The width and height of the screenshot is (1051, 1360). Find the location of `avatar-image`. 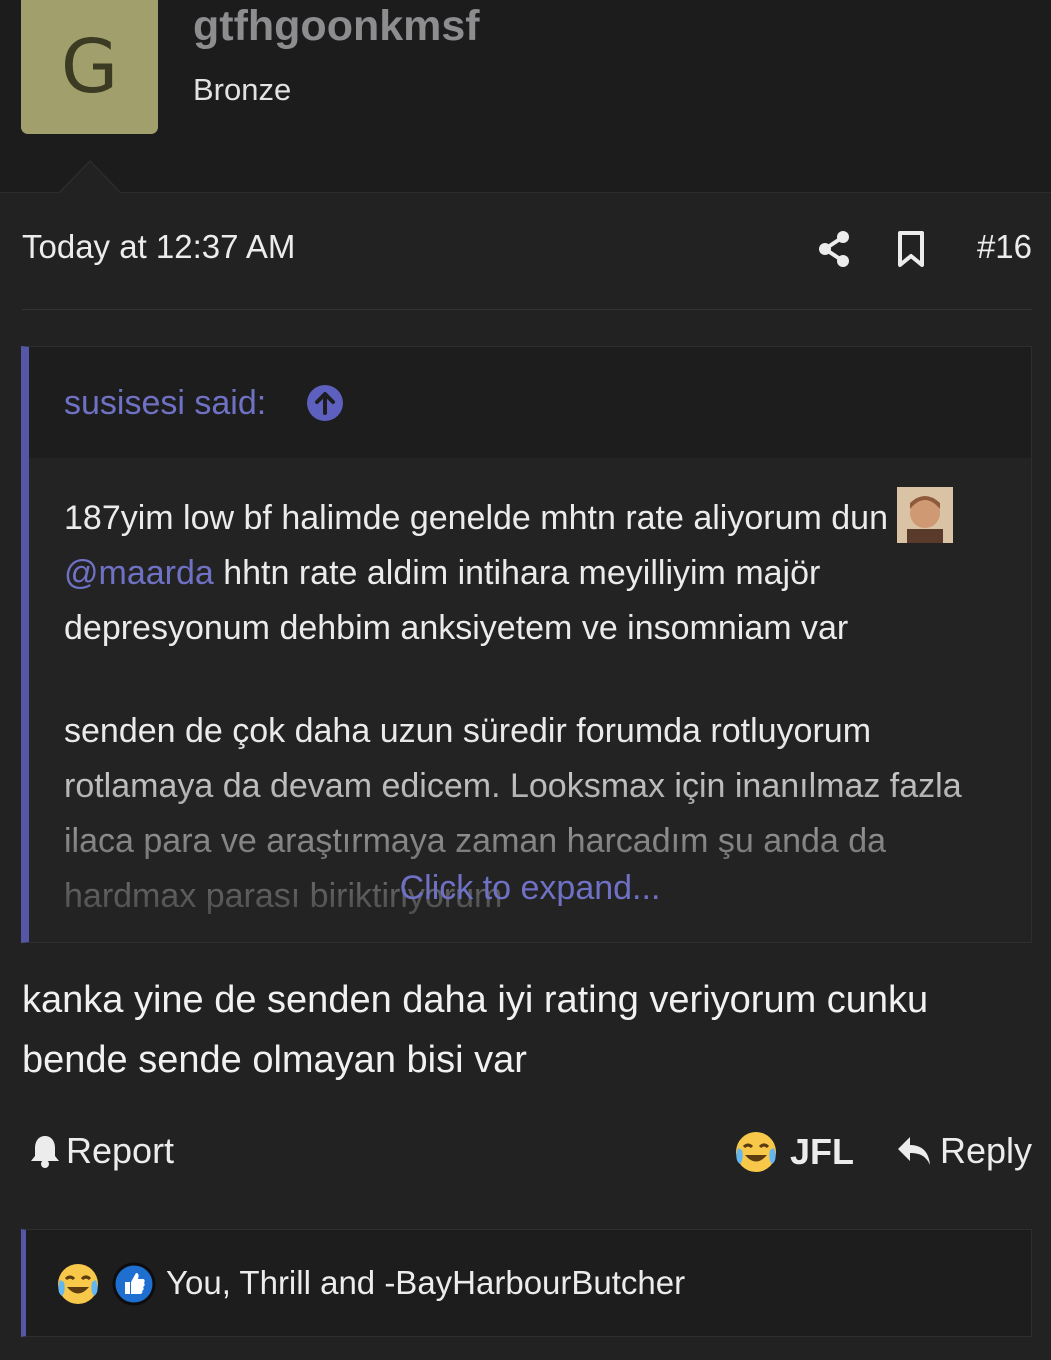

avatar-image is located at coordinates (925, 515).